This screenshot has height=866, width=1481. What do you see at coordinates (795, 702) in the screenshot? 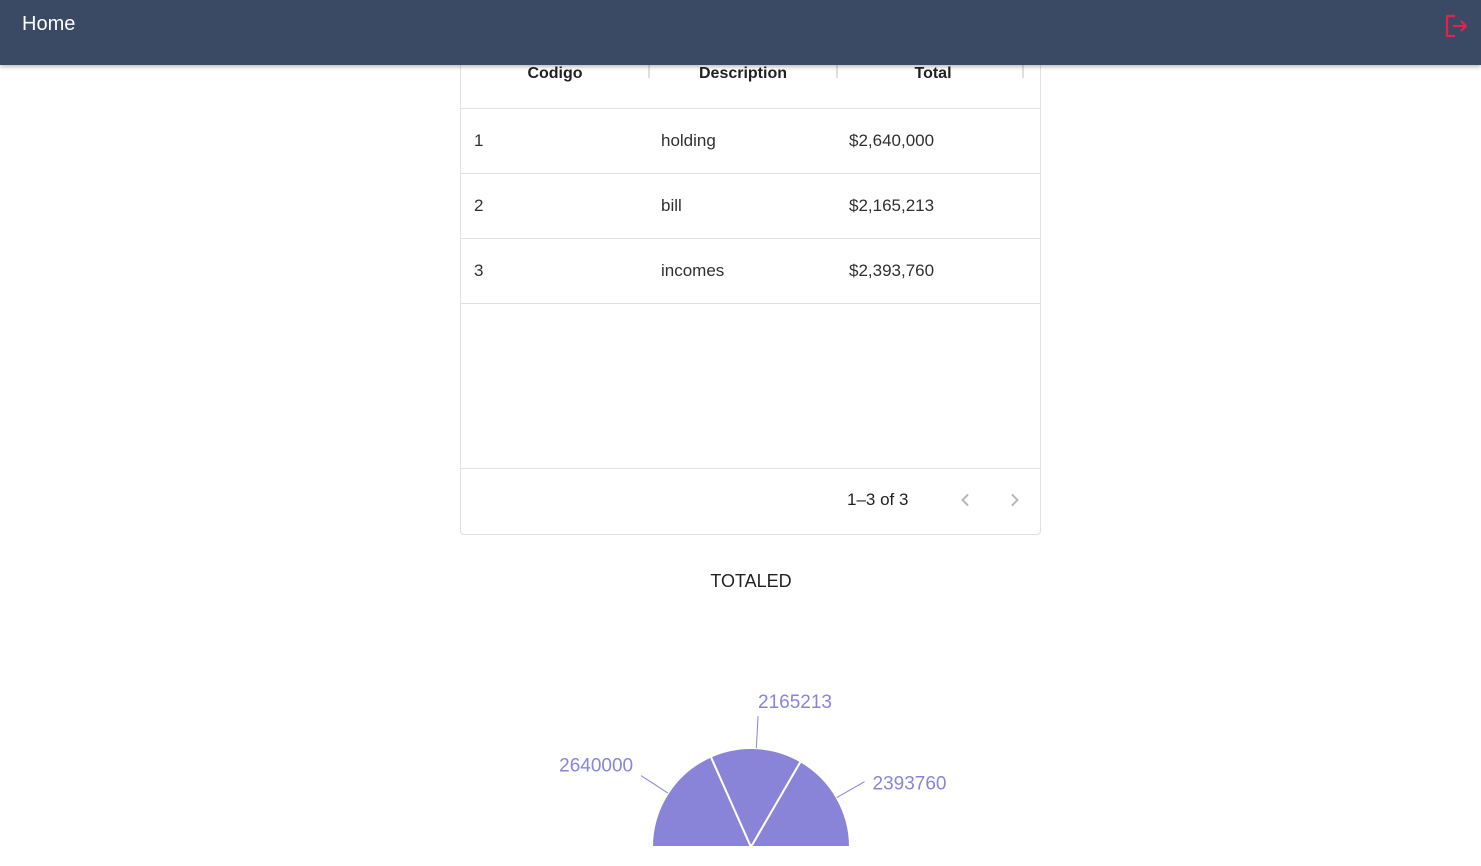
I see `pie-data-label: 2165213` at bounding box center [795, 702].